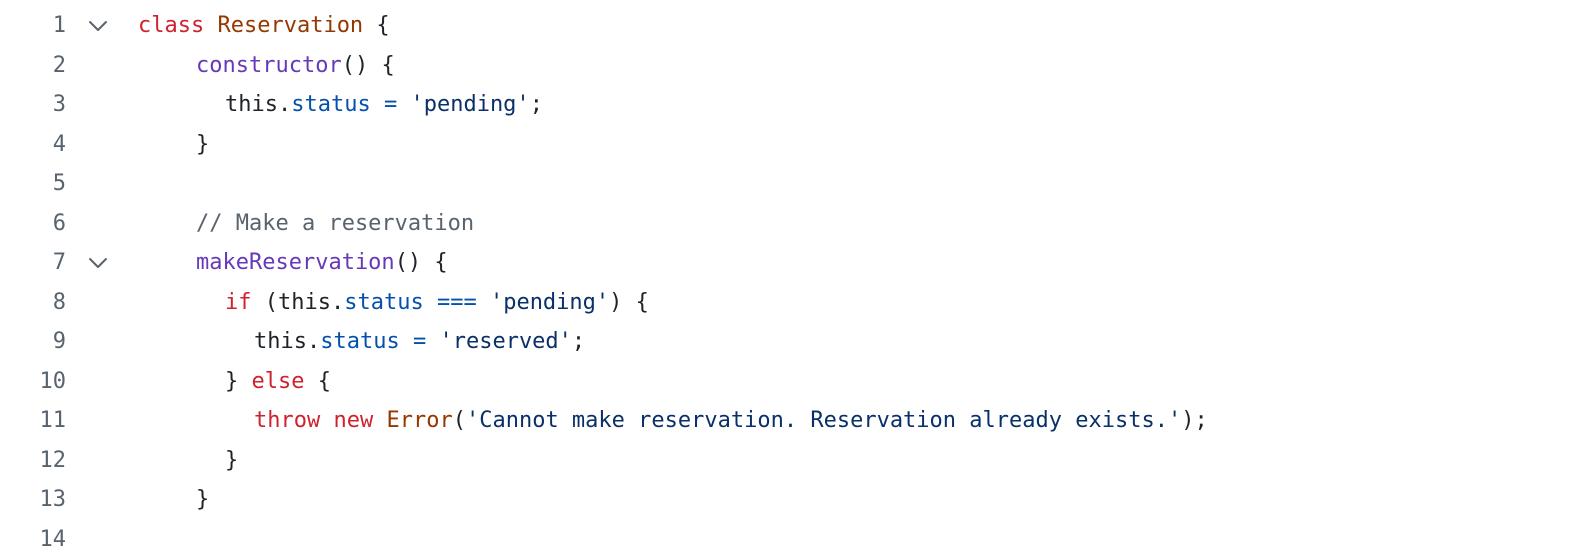  Describe the element at coordinates (795, 382) in the screenshot. I see `code-line: 10} else {` at that location.